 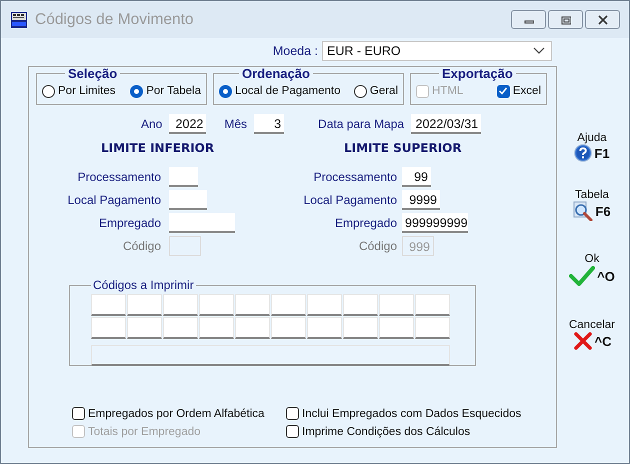 I want to click on radio-button: Geral, so click(x=376, y=91).